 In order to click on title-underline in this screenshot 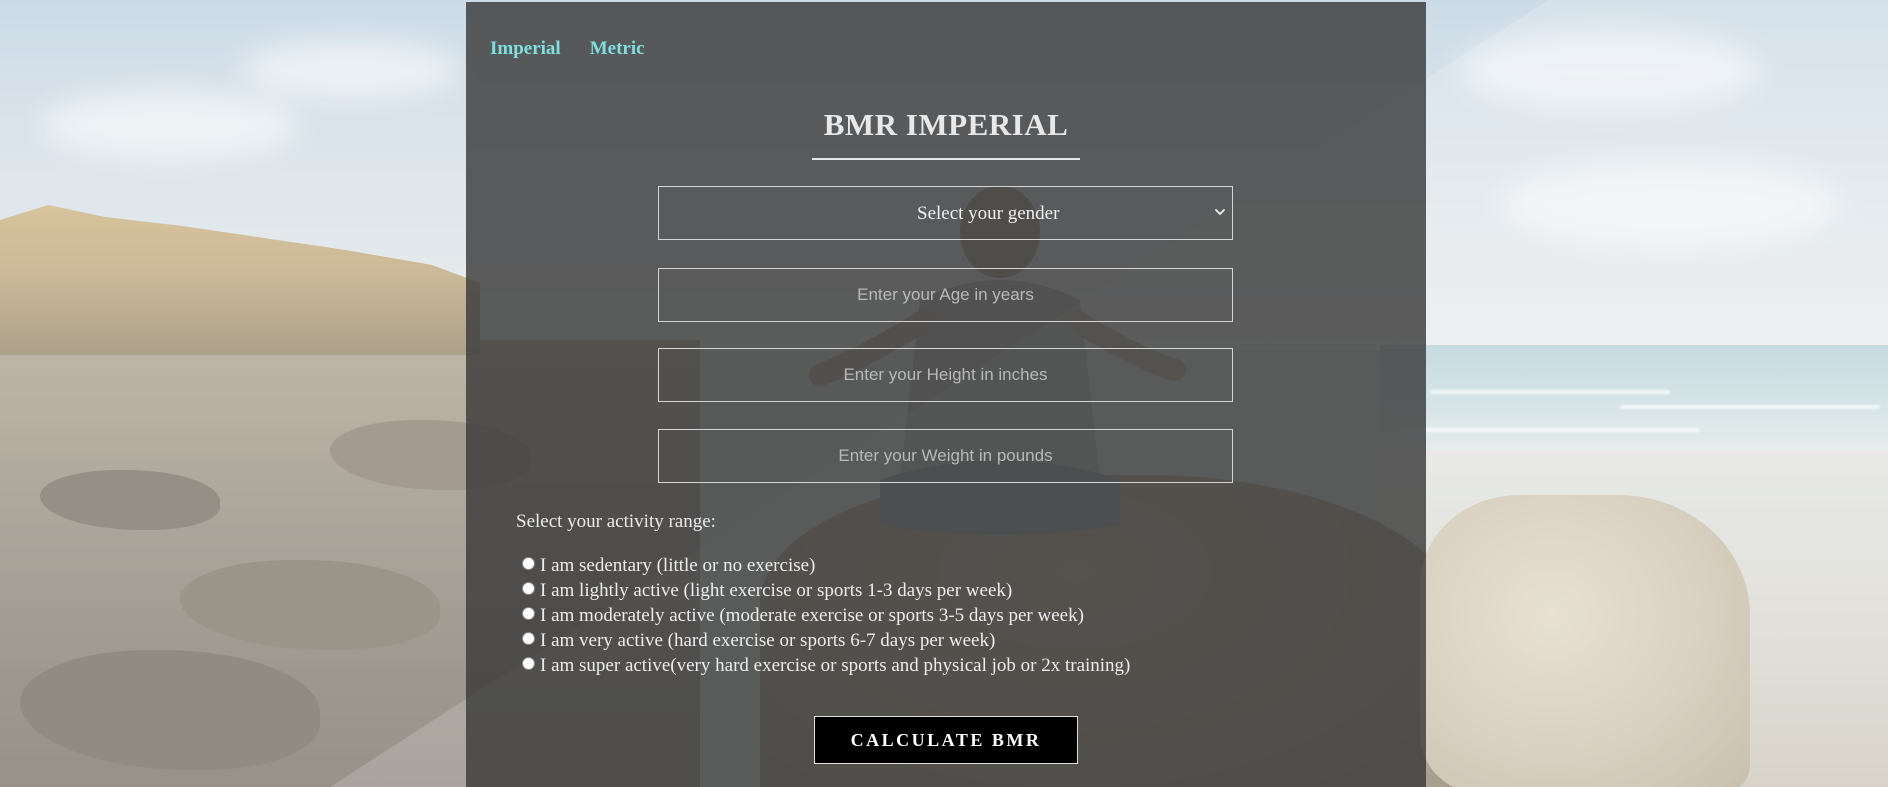, I will do `click(946, 159)`.